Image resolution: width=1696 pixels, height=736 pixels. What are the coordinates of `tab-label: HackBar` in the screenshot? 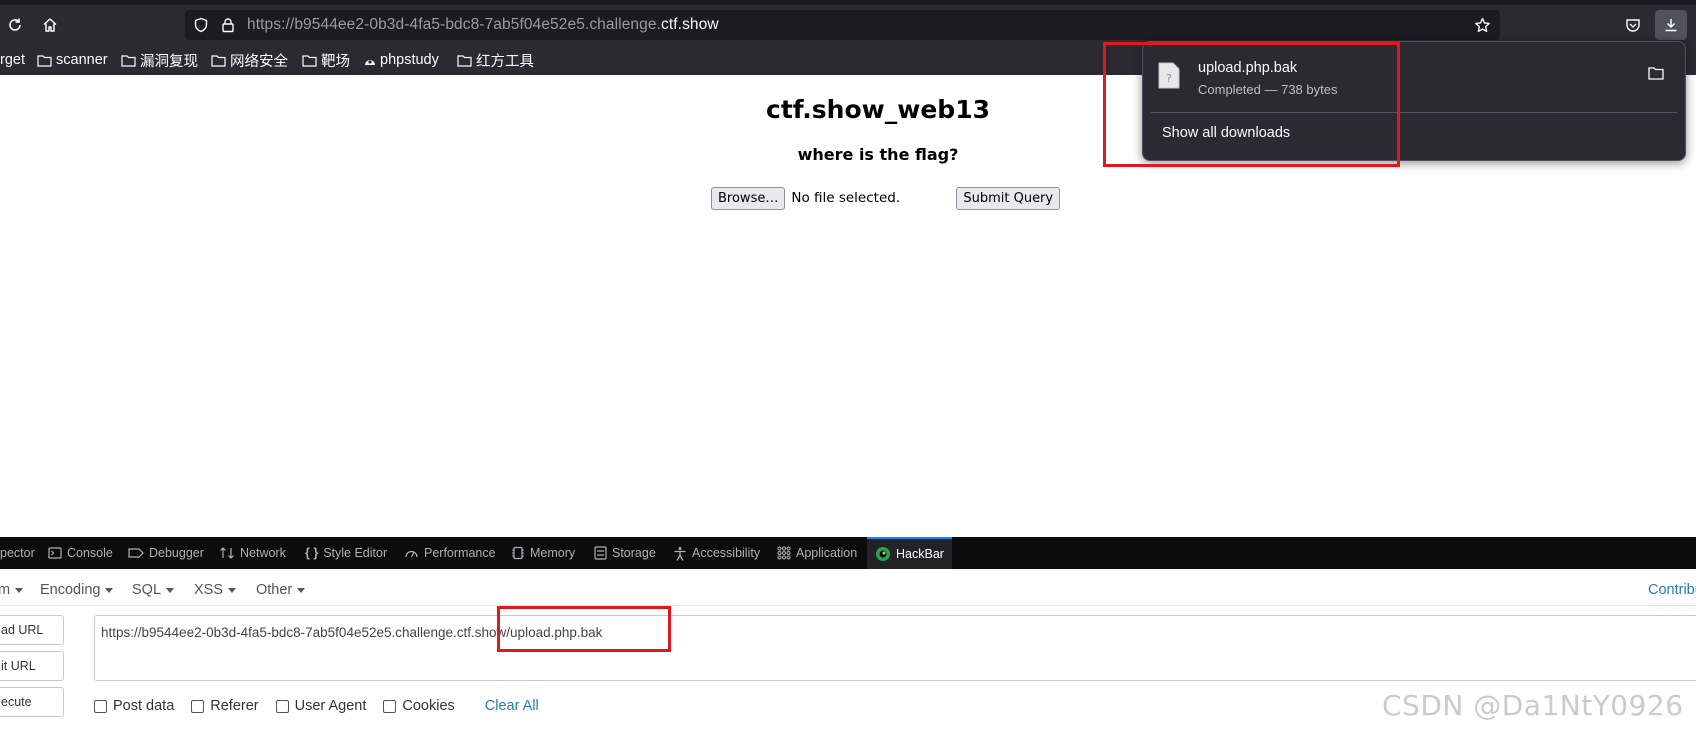 It's located at (920, 554).